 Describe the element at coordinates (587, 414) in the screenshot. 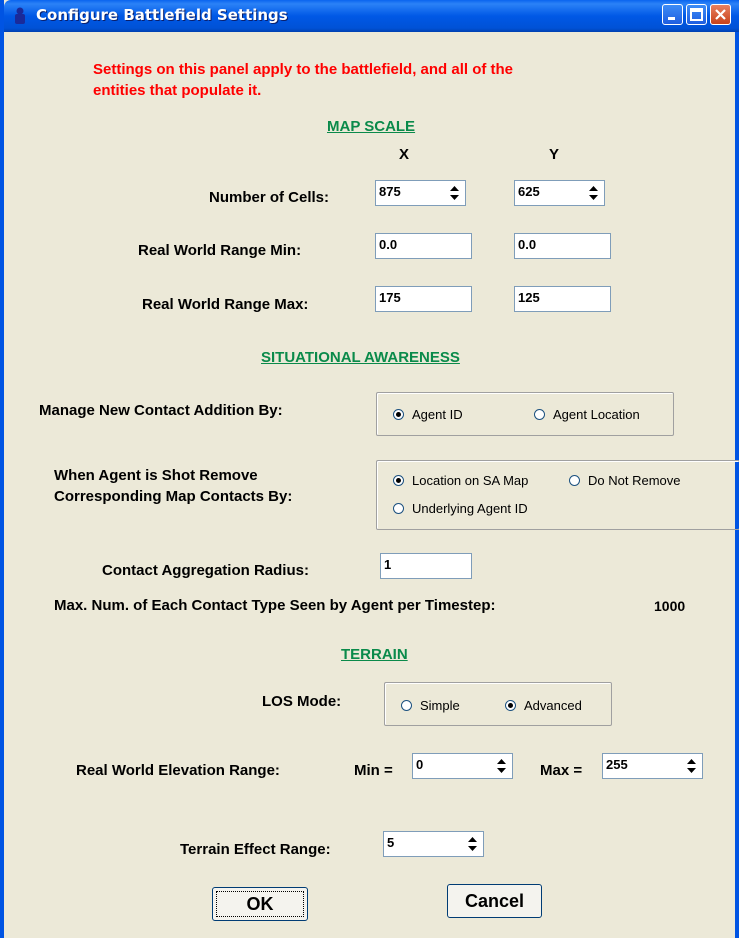

I see `radio-agent-location: Agent Location` at that location.